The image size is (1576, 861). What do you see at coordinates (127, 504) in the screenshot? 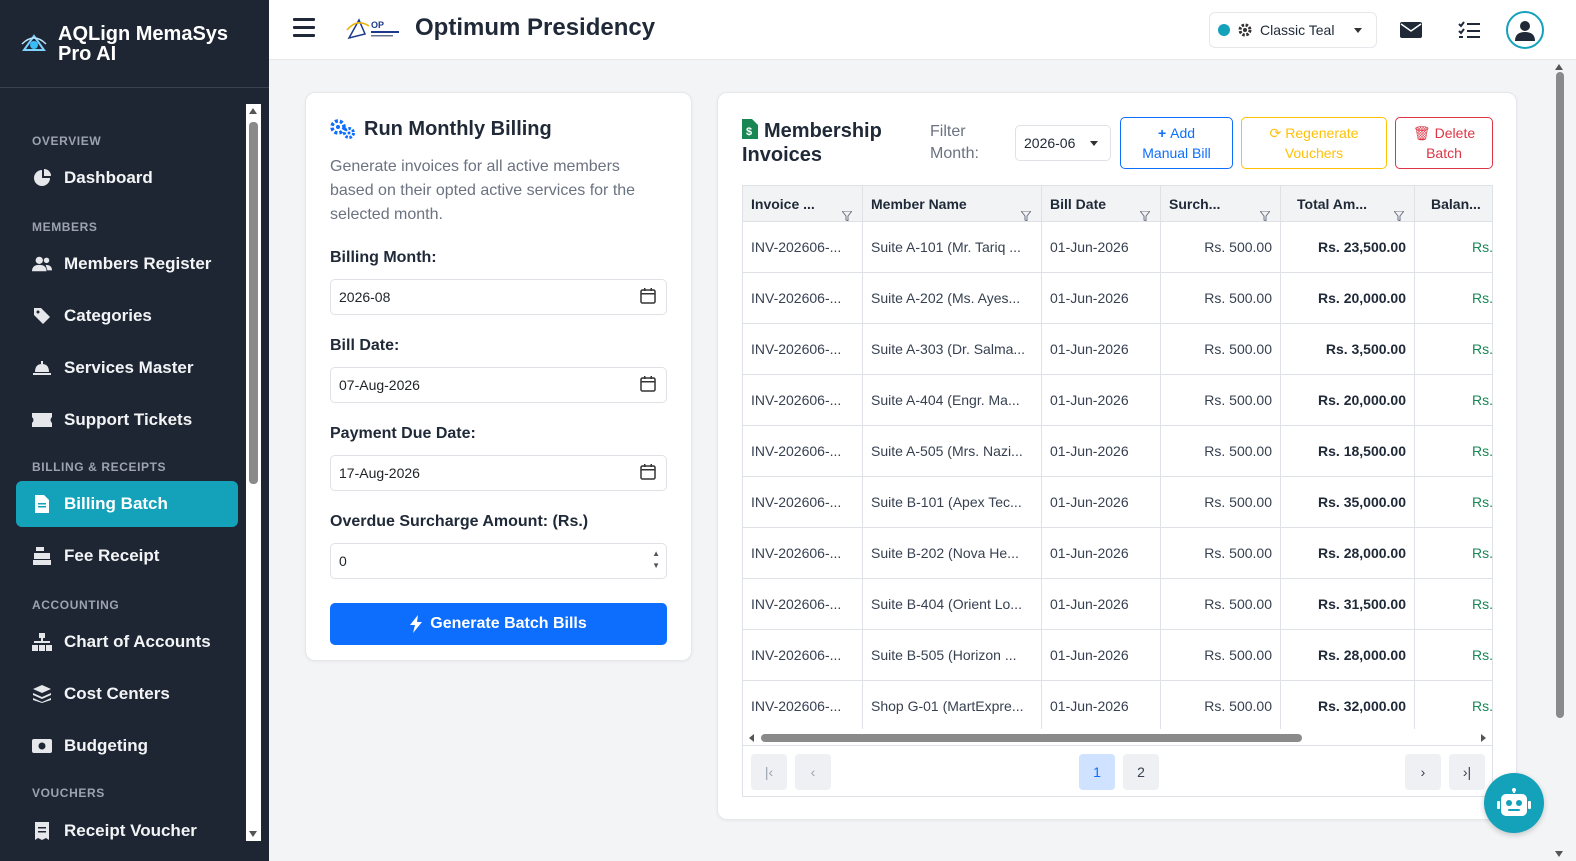
I see `sidebar-item-billing-batch: Billing Batch` at bounding box center [127, 504].